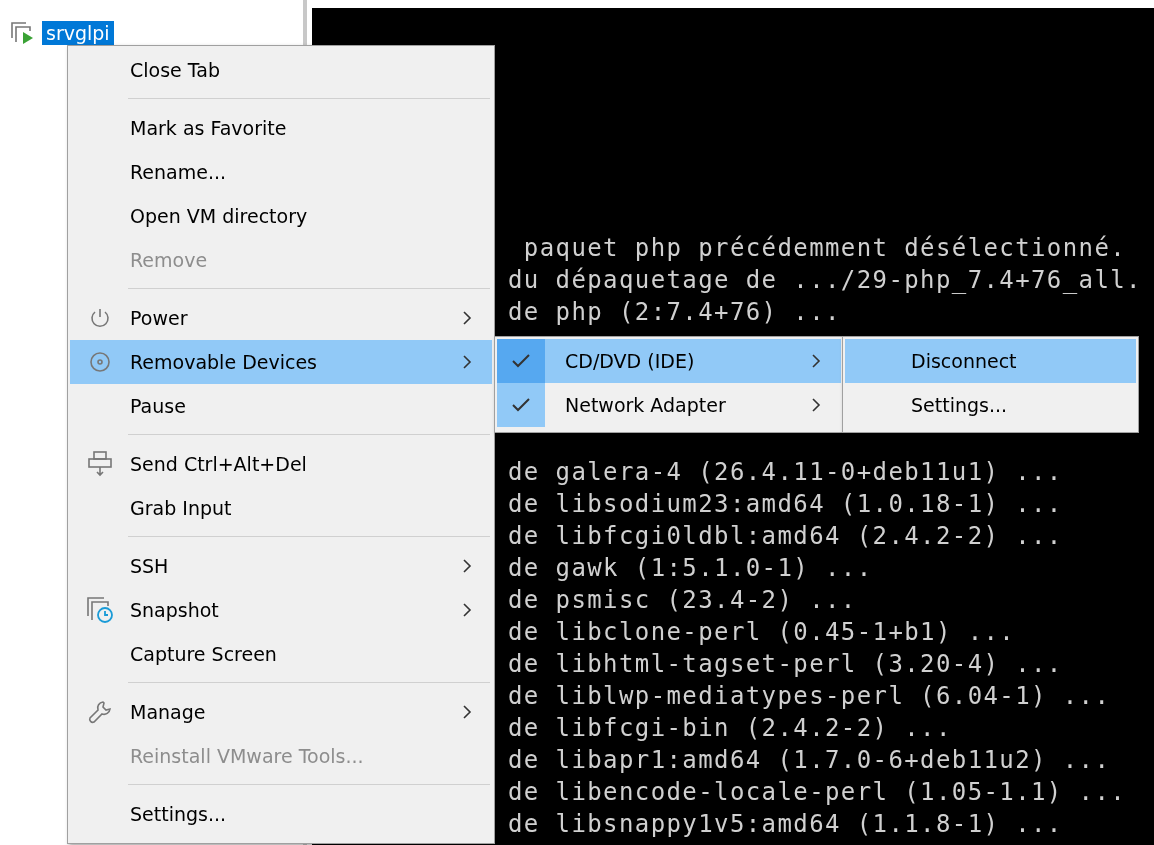 The width and height of the screenshot is (1154, 845). What do you see at coordinates (281, 654) in the screenshot?
I see `menu-item: Capture Screen` at bounding box center [281, 654].